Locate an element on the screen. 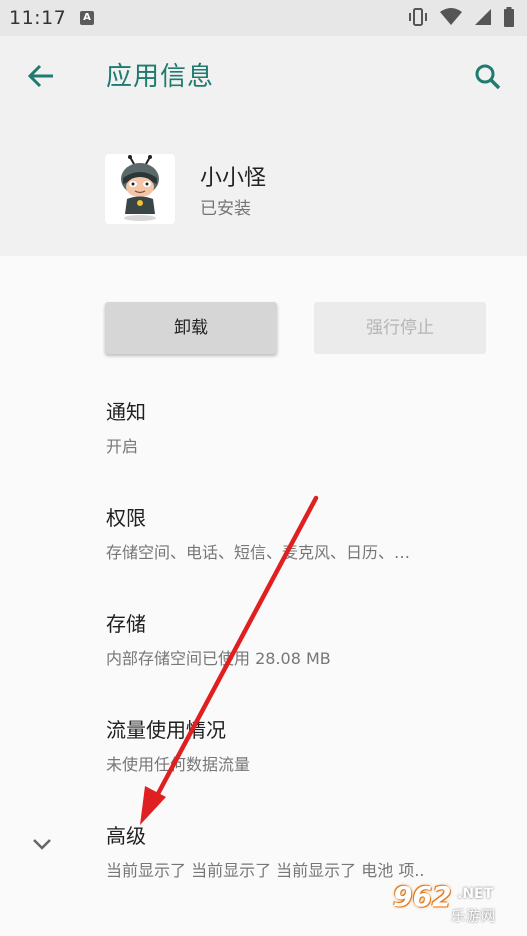  expand-advanced-button is located at coordinates (42, 844).